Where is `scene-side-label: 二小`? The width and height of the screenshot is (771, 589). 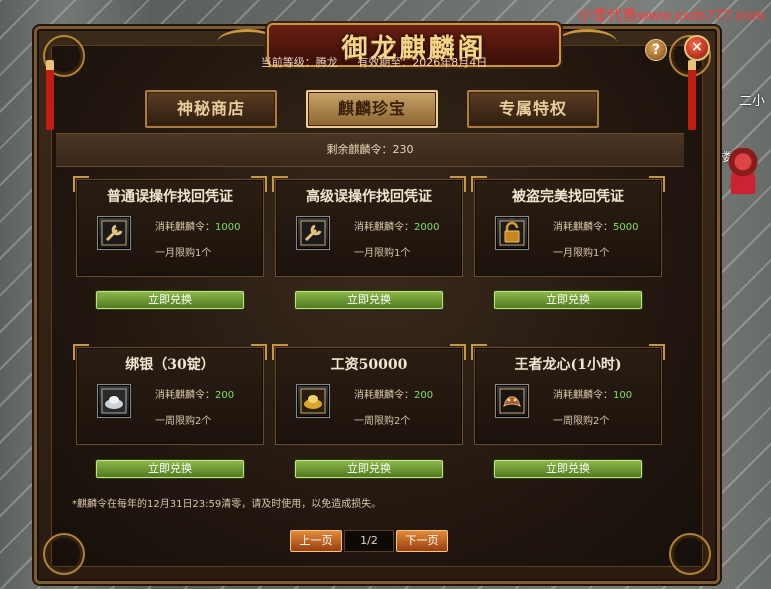
scene-side-label: 二小 is located at coordinates (751, 101).